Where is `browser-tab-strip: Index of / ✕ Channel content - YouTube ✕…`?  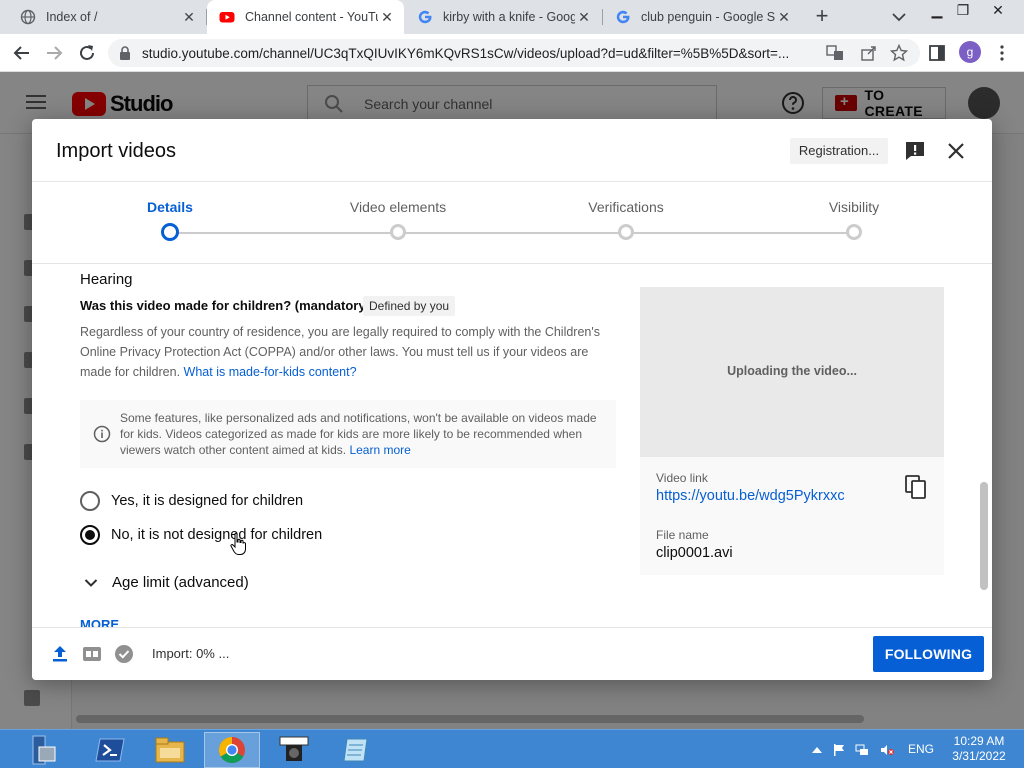 browser-tab-strip: Index of / ✕ Channel content - YouTube ✕… is located at coordinates (512, 17).